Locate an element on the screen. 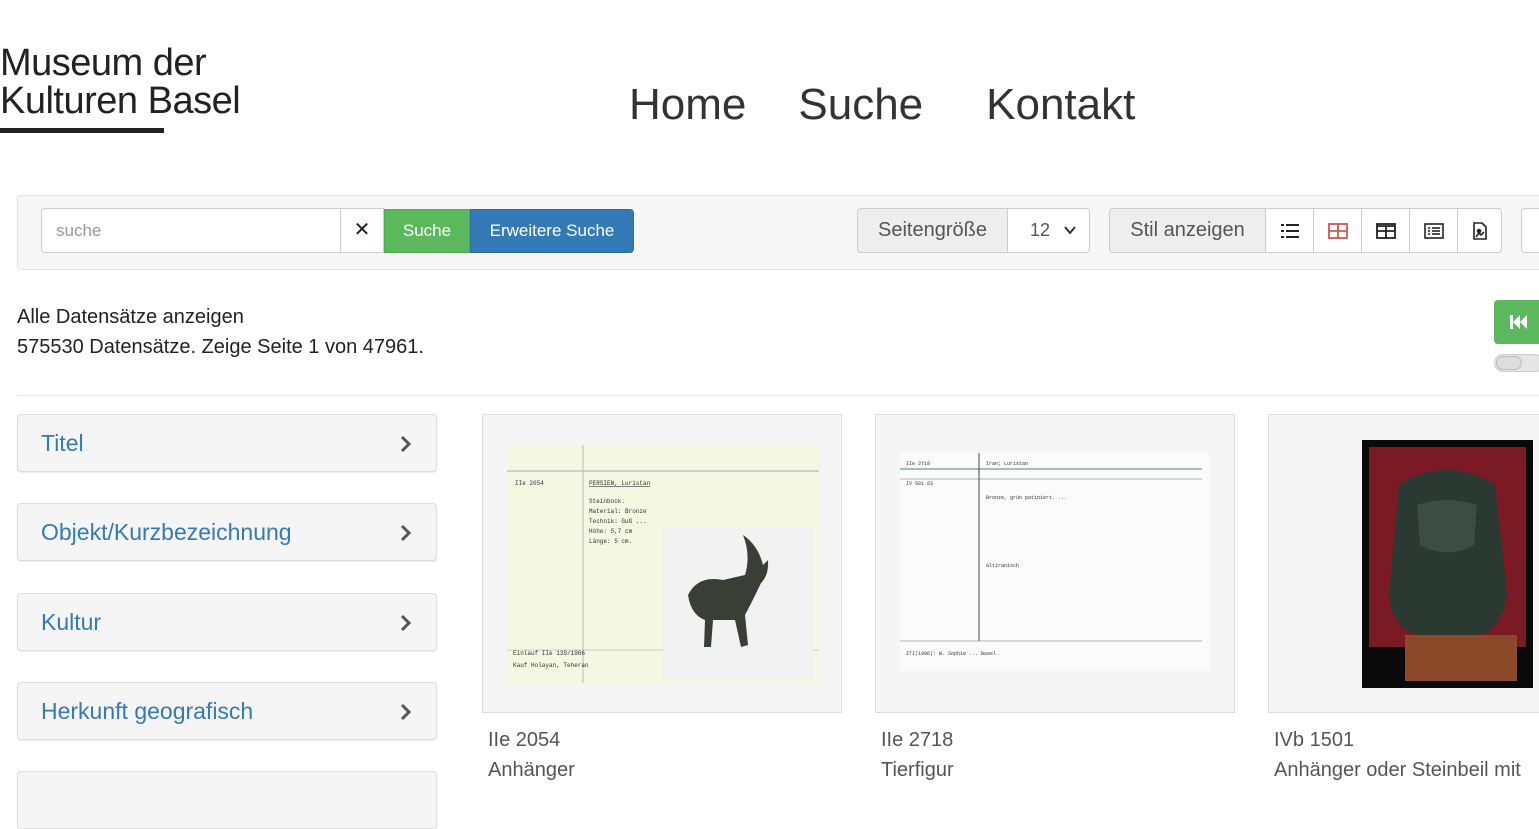  show-all-records-link: Alle Datensätze anzeigen is located at coordinates (220, 317).